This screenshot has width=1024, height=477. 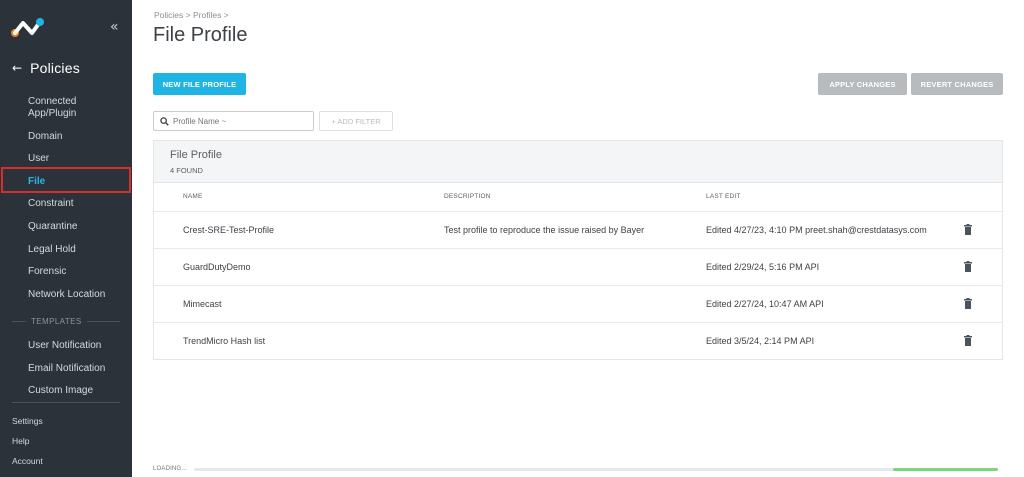 What do you see at coordinates (66, 159) in the screenshot?
I see `sidebar-item-user: User` at bounding box center [66, 159].